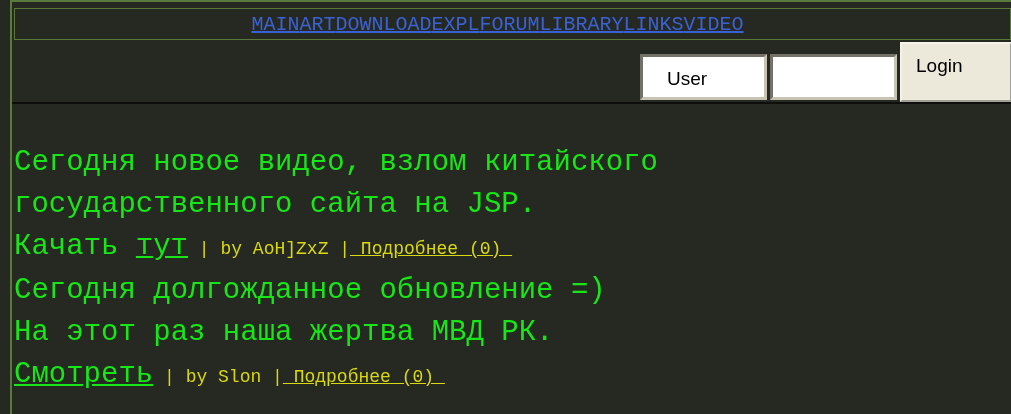 This screenshot has height=414, width=1011. I want to click on post-text: Сегодня новое видео, взлом китайского, so click(336, 163).